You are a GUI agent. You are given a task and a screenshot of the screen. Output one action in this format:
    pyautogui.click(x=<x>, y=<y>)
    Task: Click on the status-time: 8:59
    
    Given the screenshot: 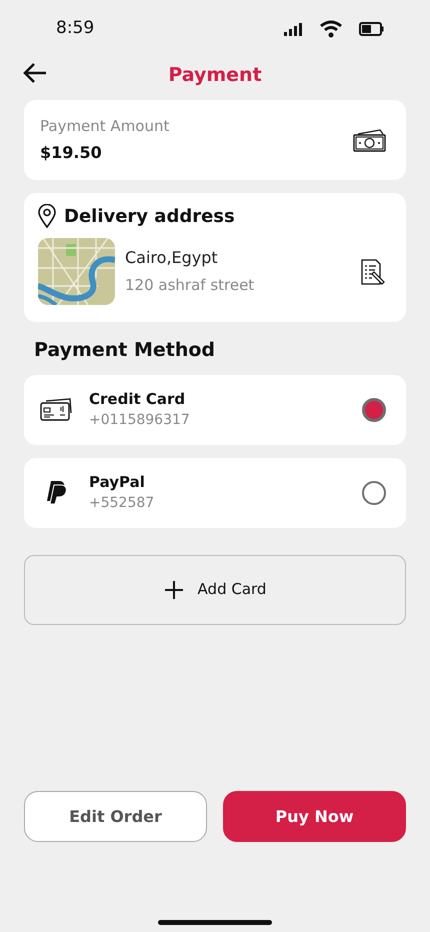 What is the action you would take?
    pyautogui.click(x=75, y=28)
    